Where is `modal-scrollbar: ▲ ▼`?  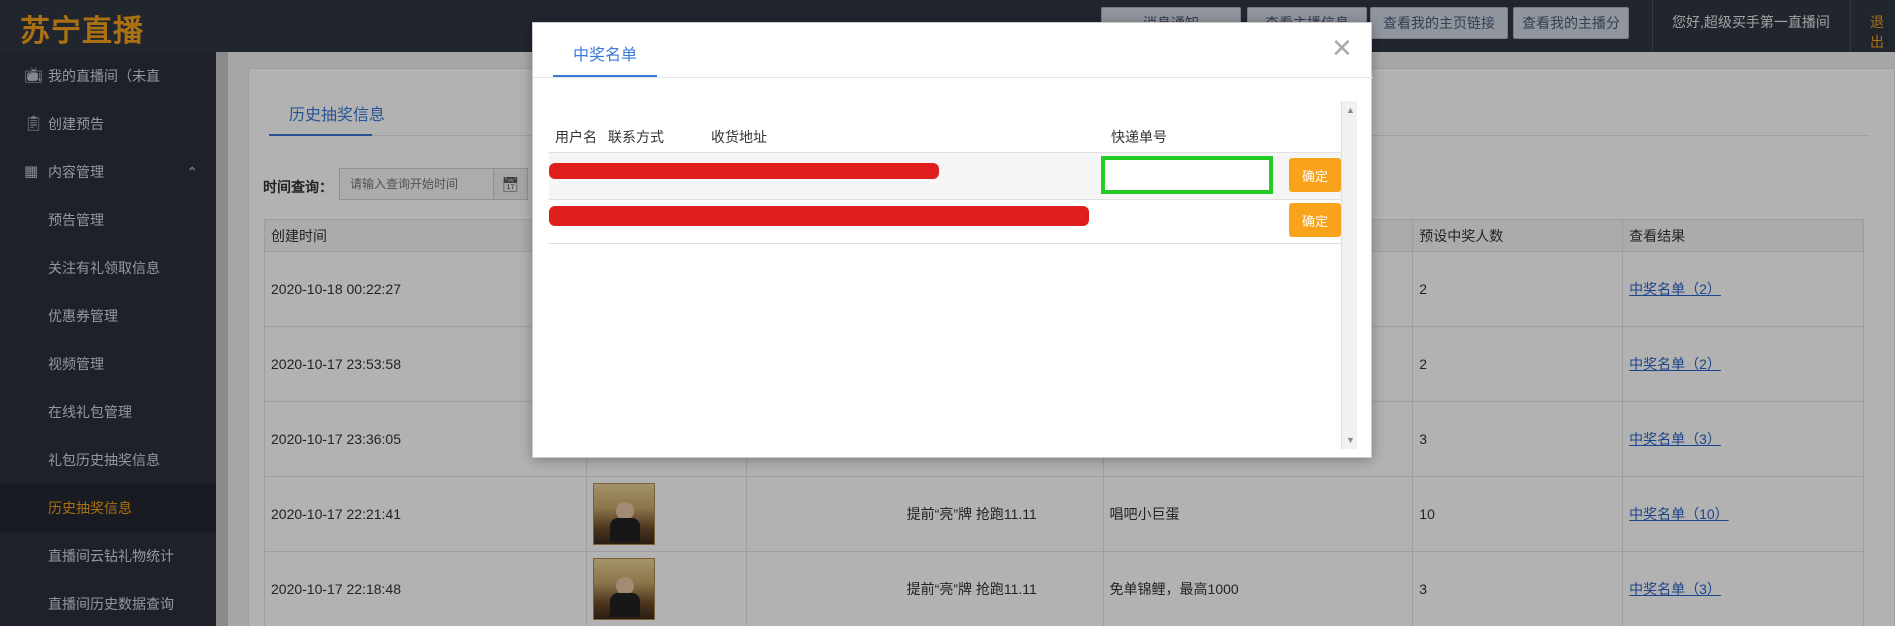 modal-scrollbar: ▲ ▼ is located at coordinates (1349, 275).